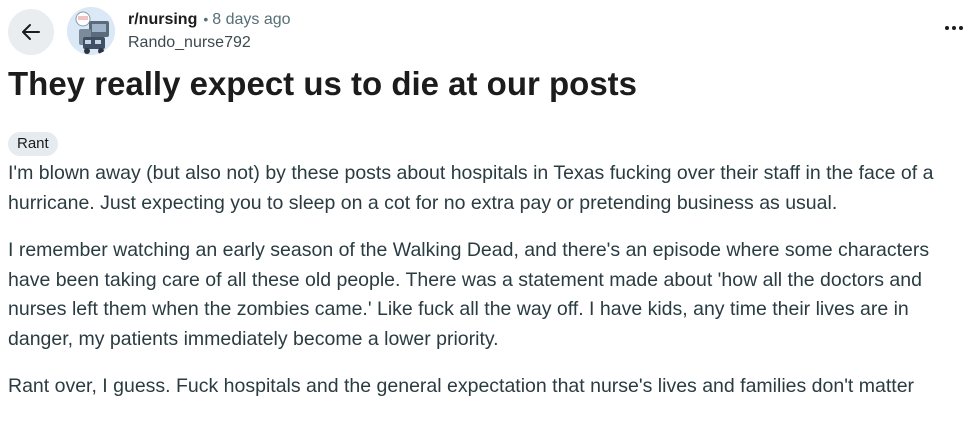 The image size is (977, 445). I want to click on more-options-button, so click(954, 28).